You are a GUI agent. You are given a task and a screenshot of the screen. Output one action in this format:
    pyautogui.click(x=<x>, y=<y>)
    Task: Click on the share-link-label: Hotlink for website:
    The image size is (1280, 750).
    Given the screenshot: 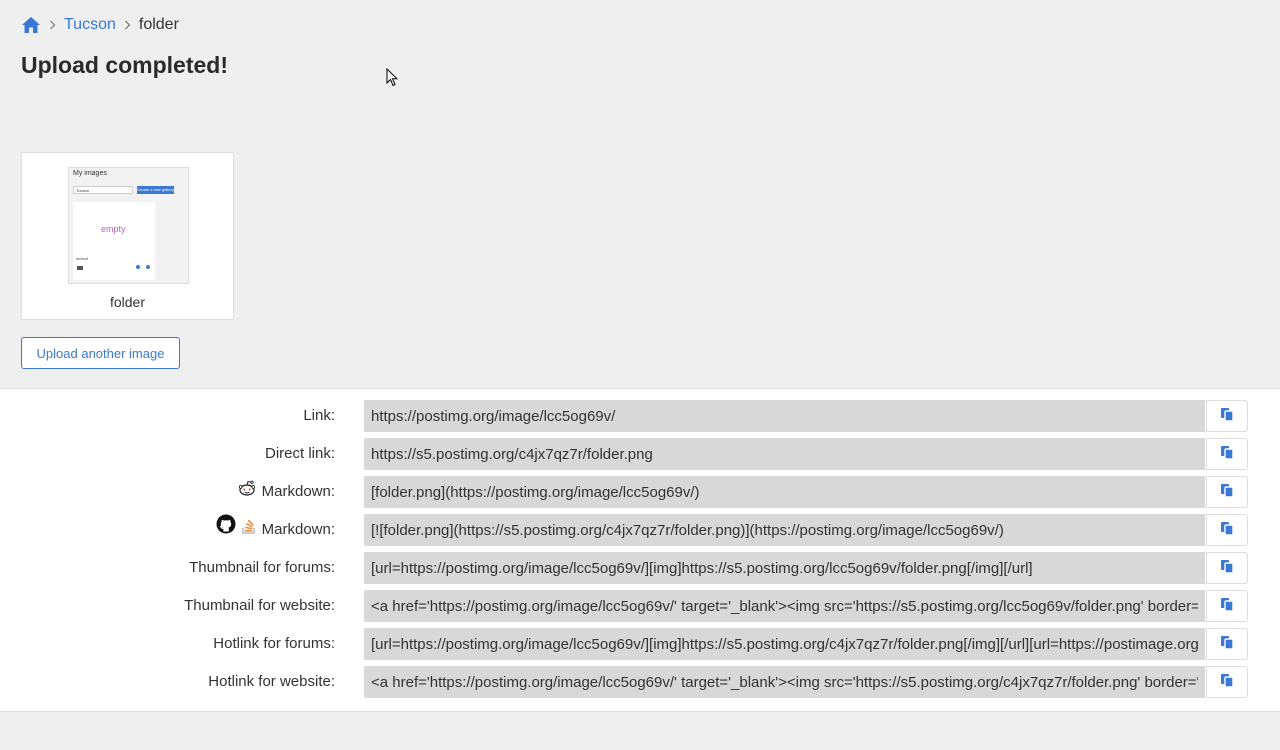 What is the action you would take?
    pyautogui.click(x=271, y=682)
    